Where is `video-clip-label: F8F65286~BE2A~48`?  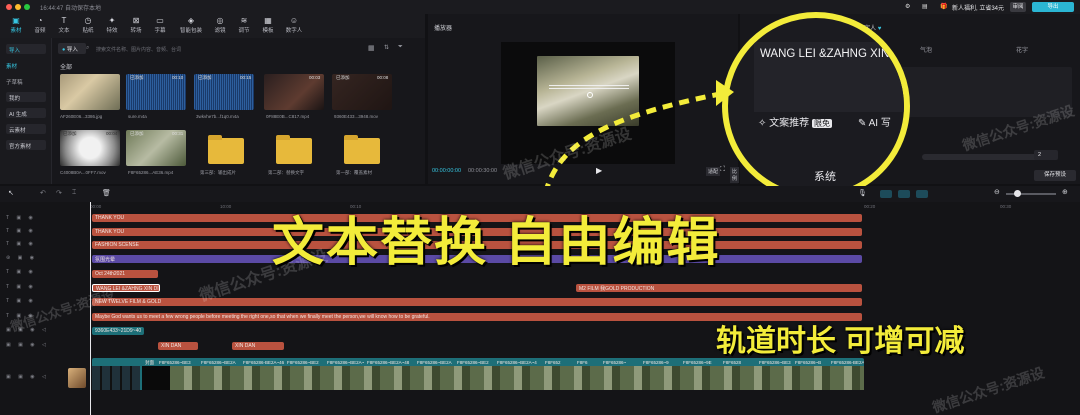
video-clip-label: F8F65286~BE2A~48 is located at coordinates (388, 362).